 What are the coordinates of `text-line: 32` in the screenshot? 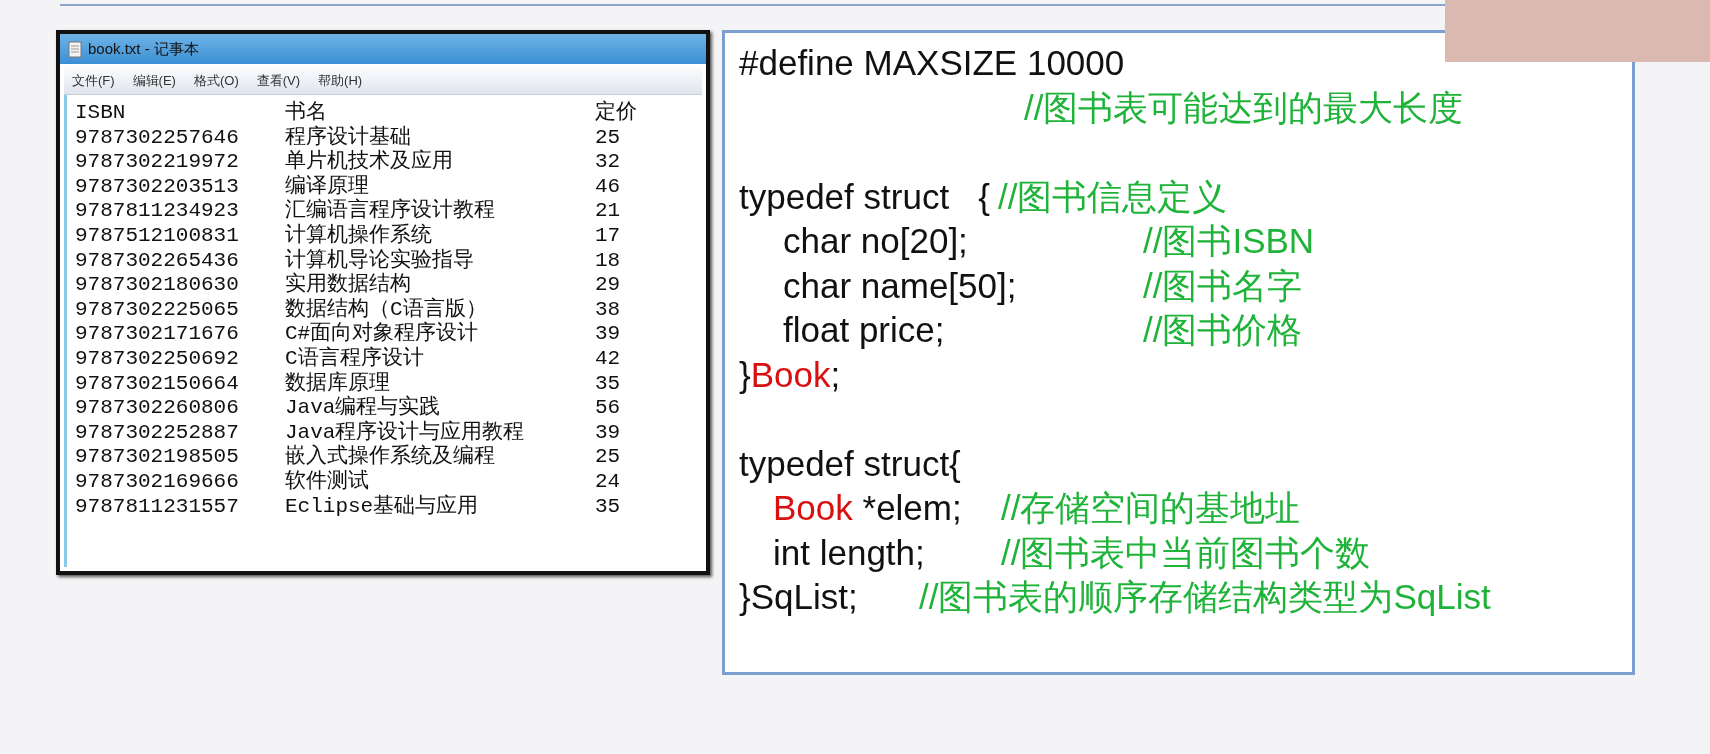 It's located at (608, 162).